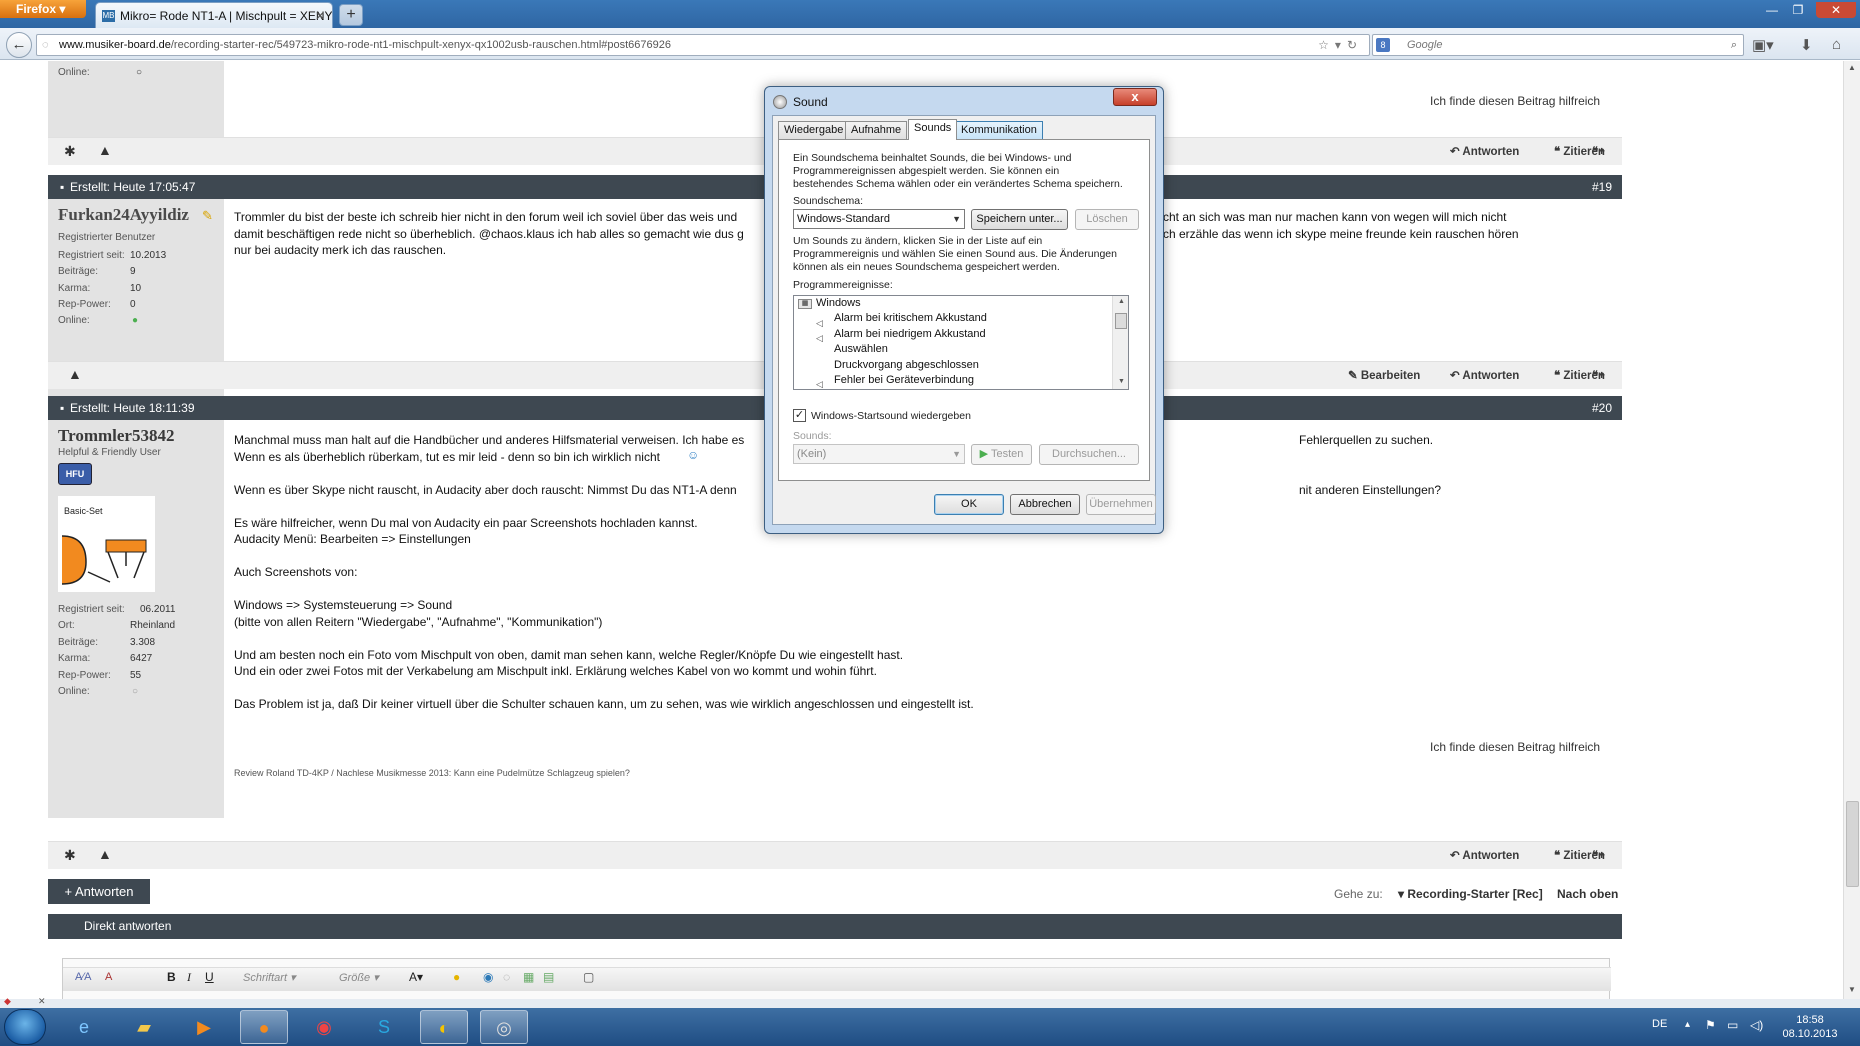 The image size is (1860, 1046). I want to click on size-select: Größe ▾, so click(359, 977).